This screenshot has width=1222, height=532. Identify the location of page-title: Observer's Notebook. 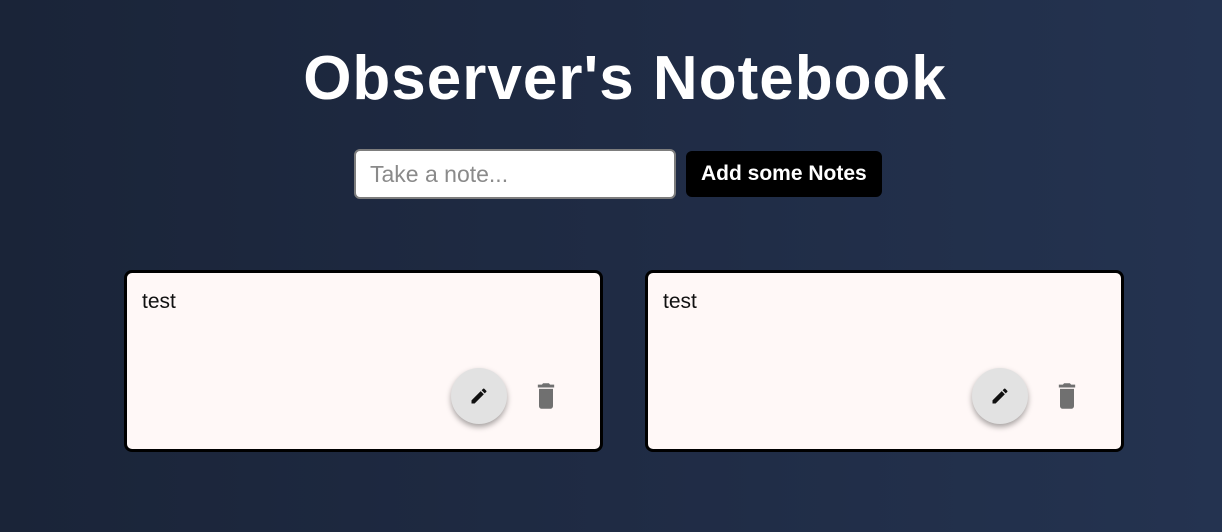
(625, 78).